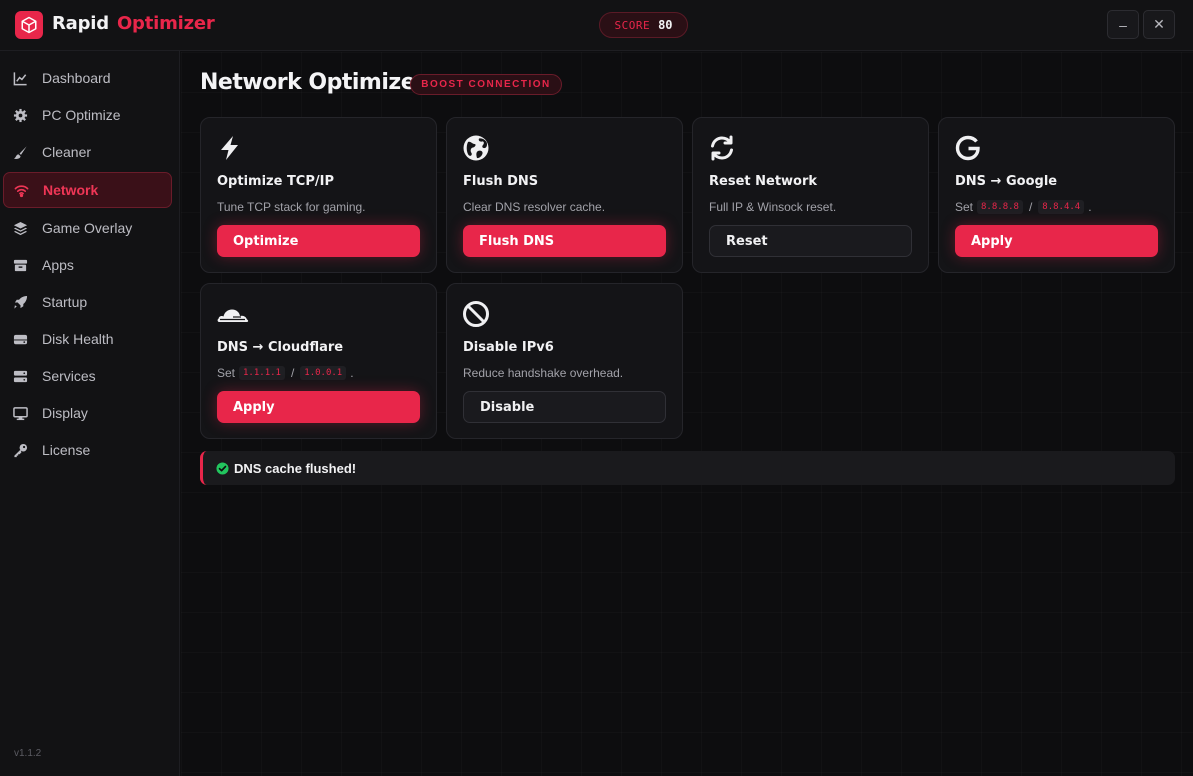  What do you see at coordinates (20, 152) in the screenshot?
I see `brush-icon` at bounding box center [20, 152].